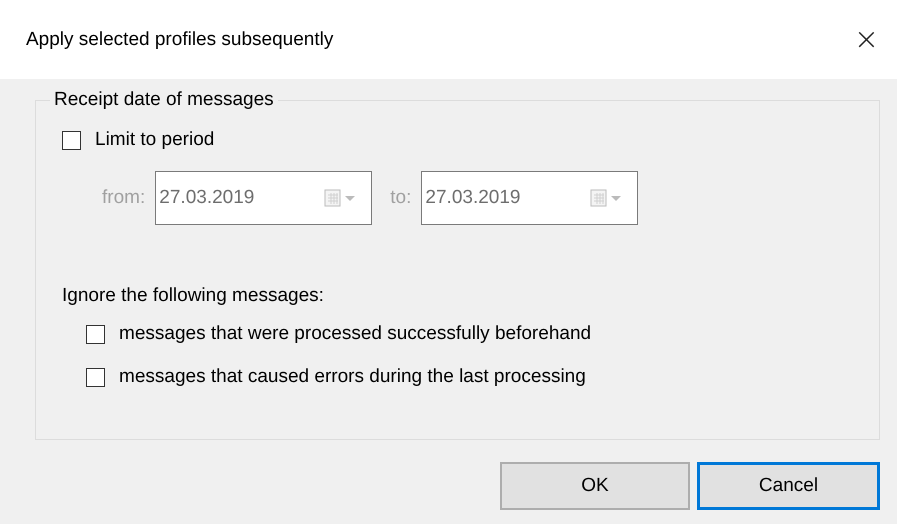 The height and width of the screenshot is (524, 897). Describe the element at coordinates (788, 486) in the screenshot. I see `dialog-button: Cancel` at that location.